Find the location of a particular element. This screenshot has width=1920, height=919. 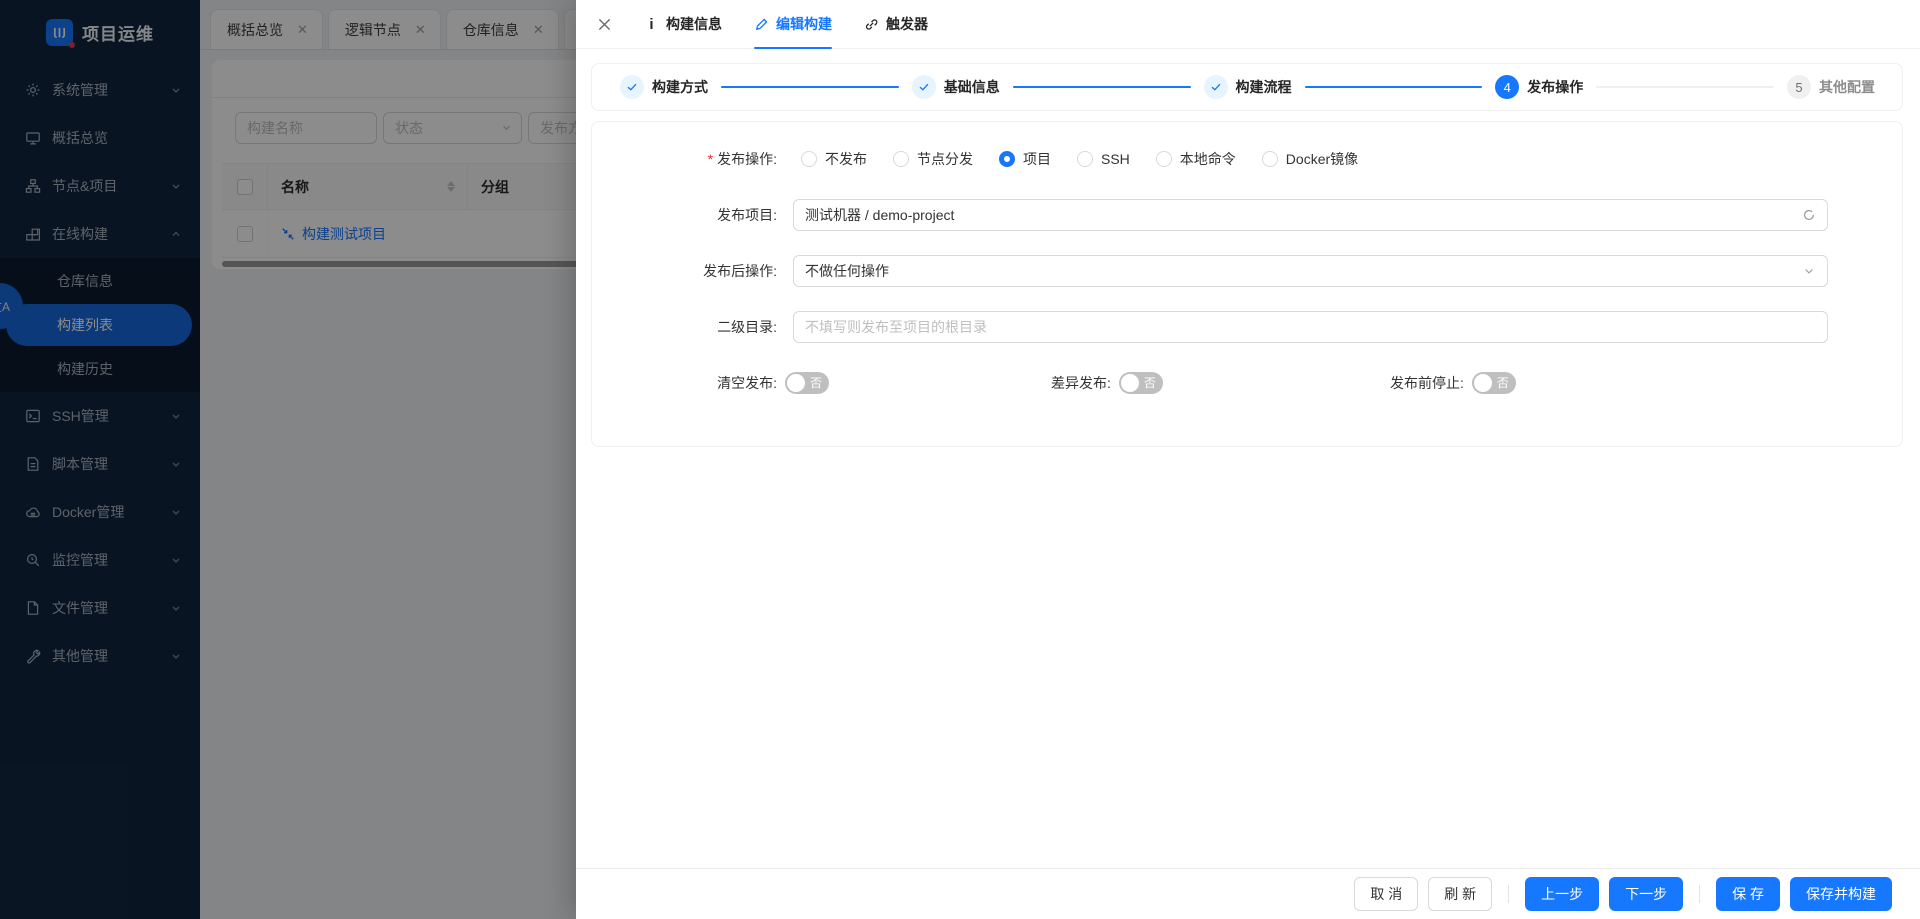

secondary-directory-input is located at coordinates (1310, 327).